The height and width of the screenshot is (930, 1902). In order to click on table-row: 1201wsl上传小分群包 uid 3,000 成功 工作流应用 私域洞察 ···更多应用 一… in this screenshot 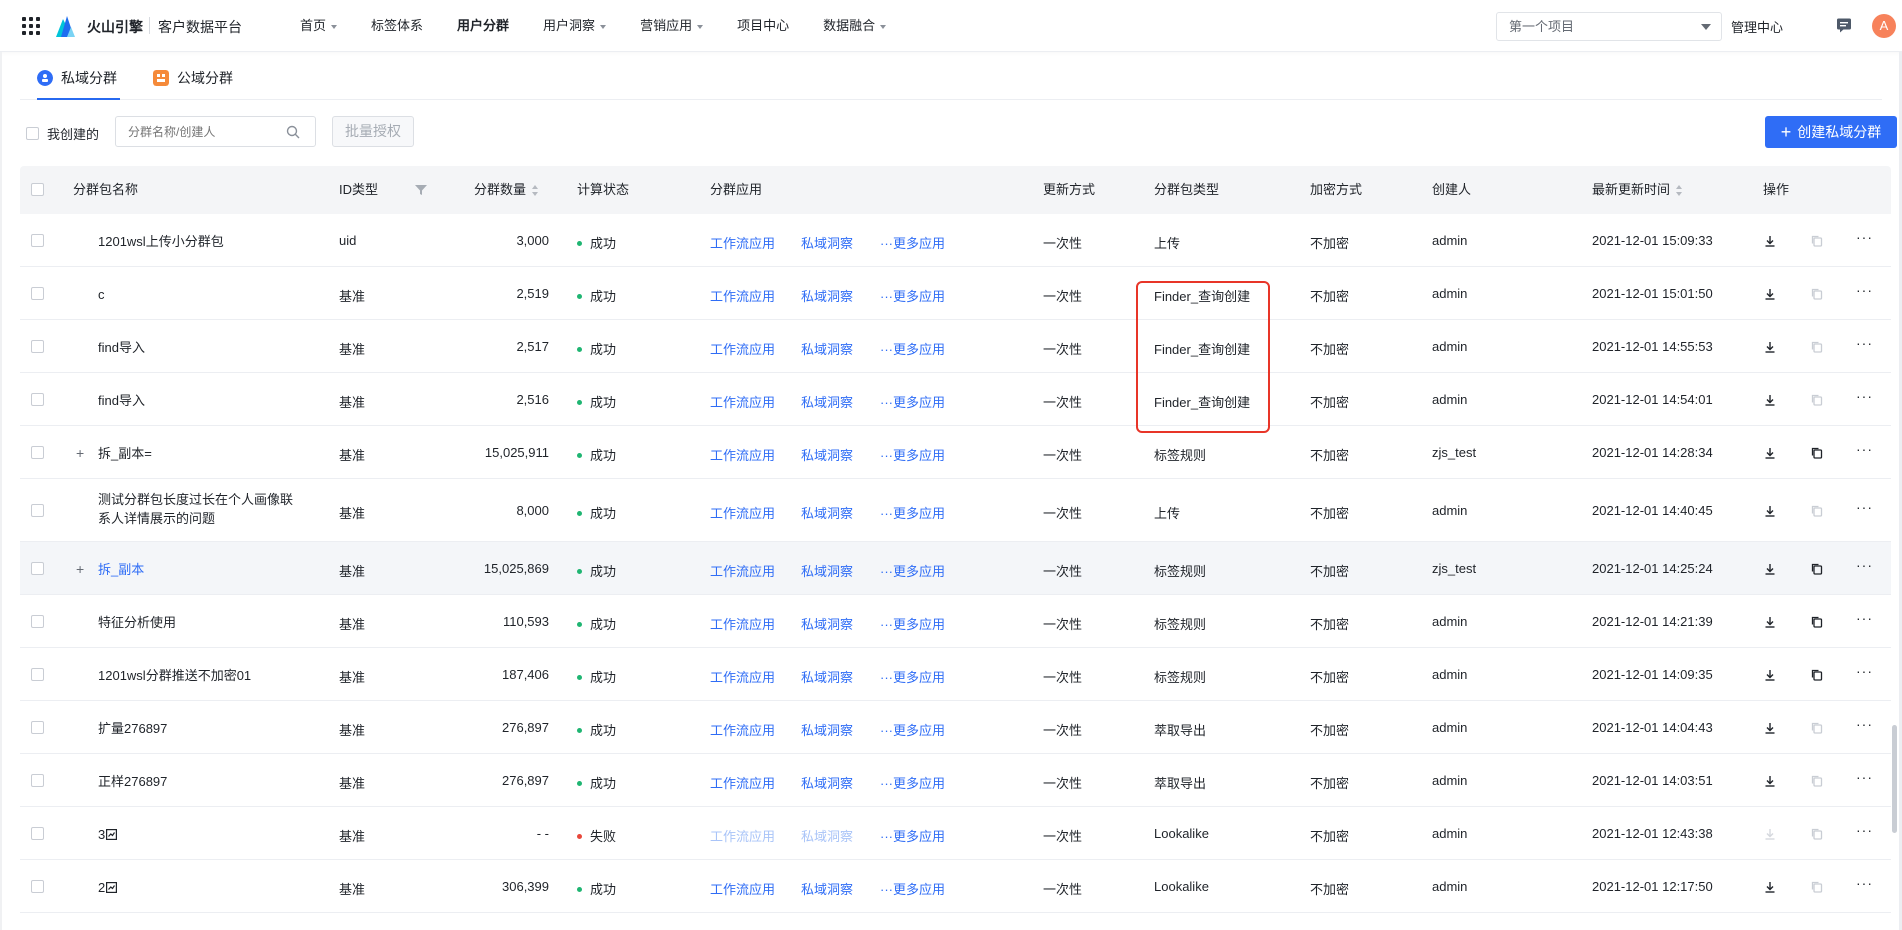, I will do `click(955, 240)`.